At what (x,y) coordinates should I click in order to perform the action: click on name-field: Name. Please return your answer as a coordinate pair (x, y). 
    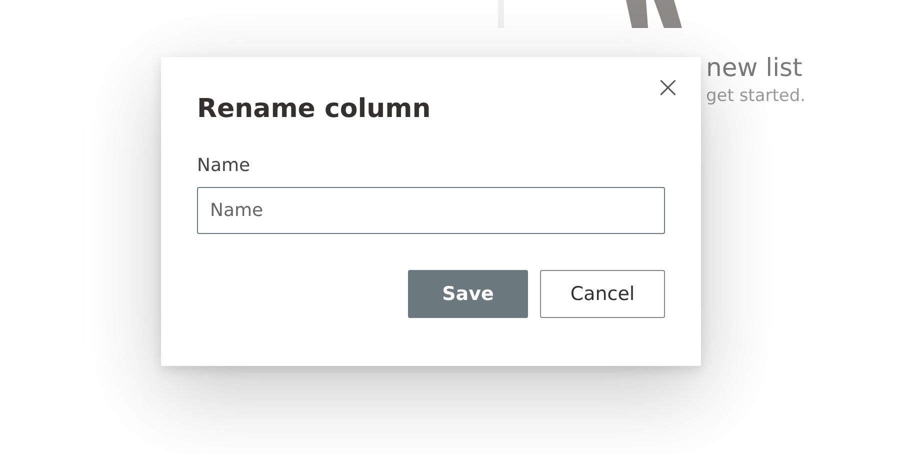
    Looking at the image, I should click on (431, 210).